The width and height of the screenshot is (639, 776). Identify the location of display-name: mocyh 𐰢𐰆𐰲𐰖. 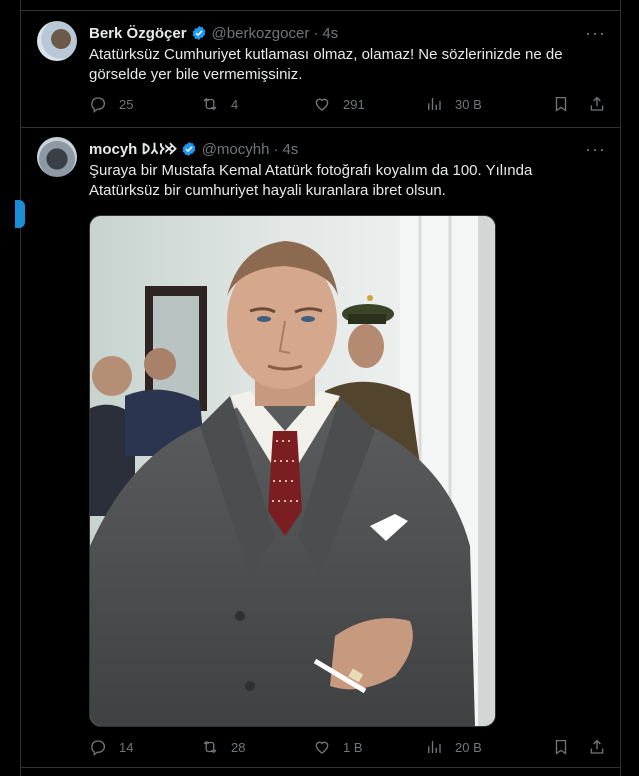
(133, 149).